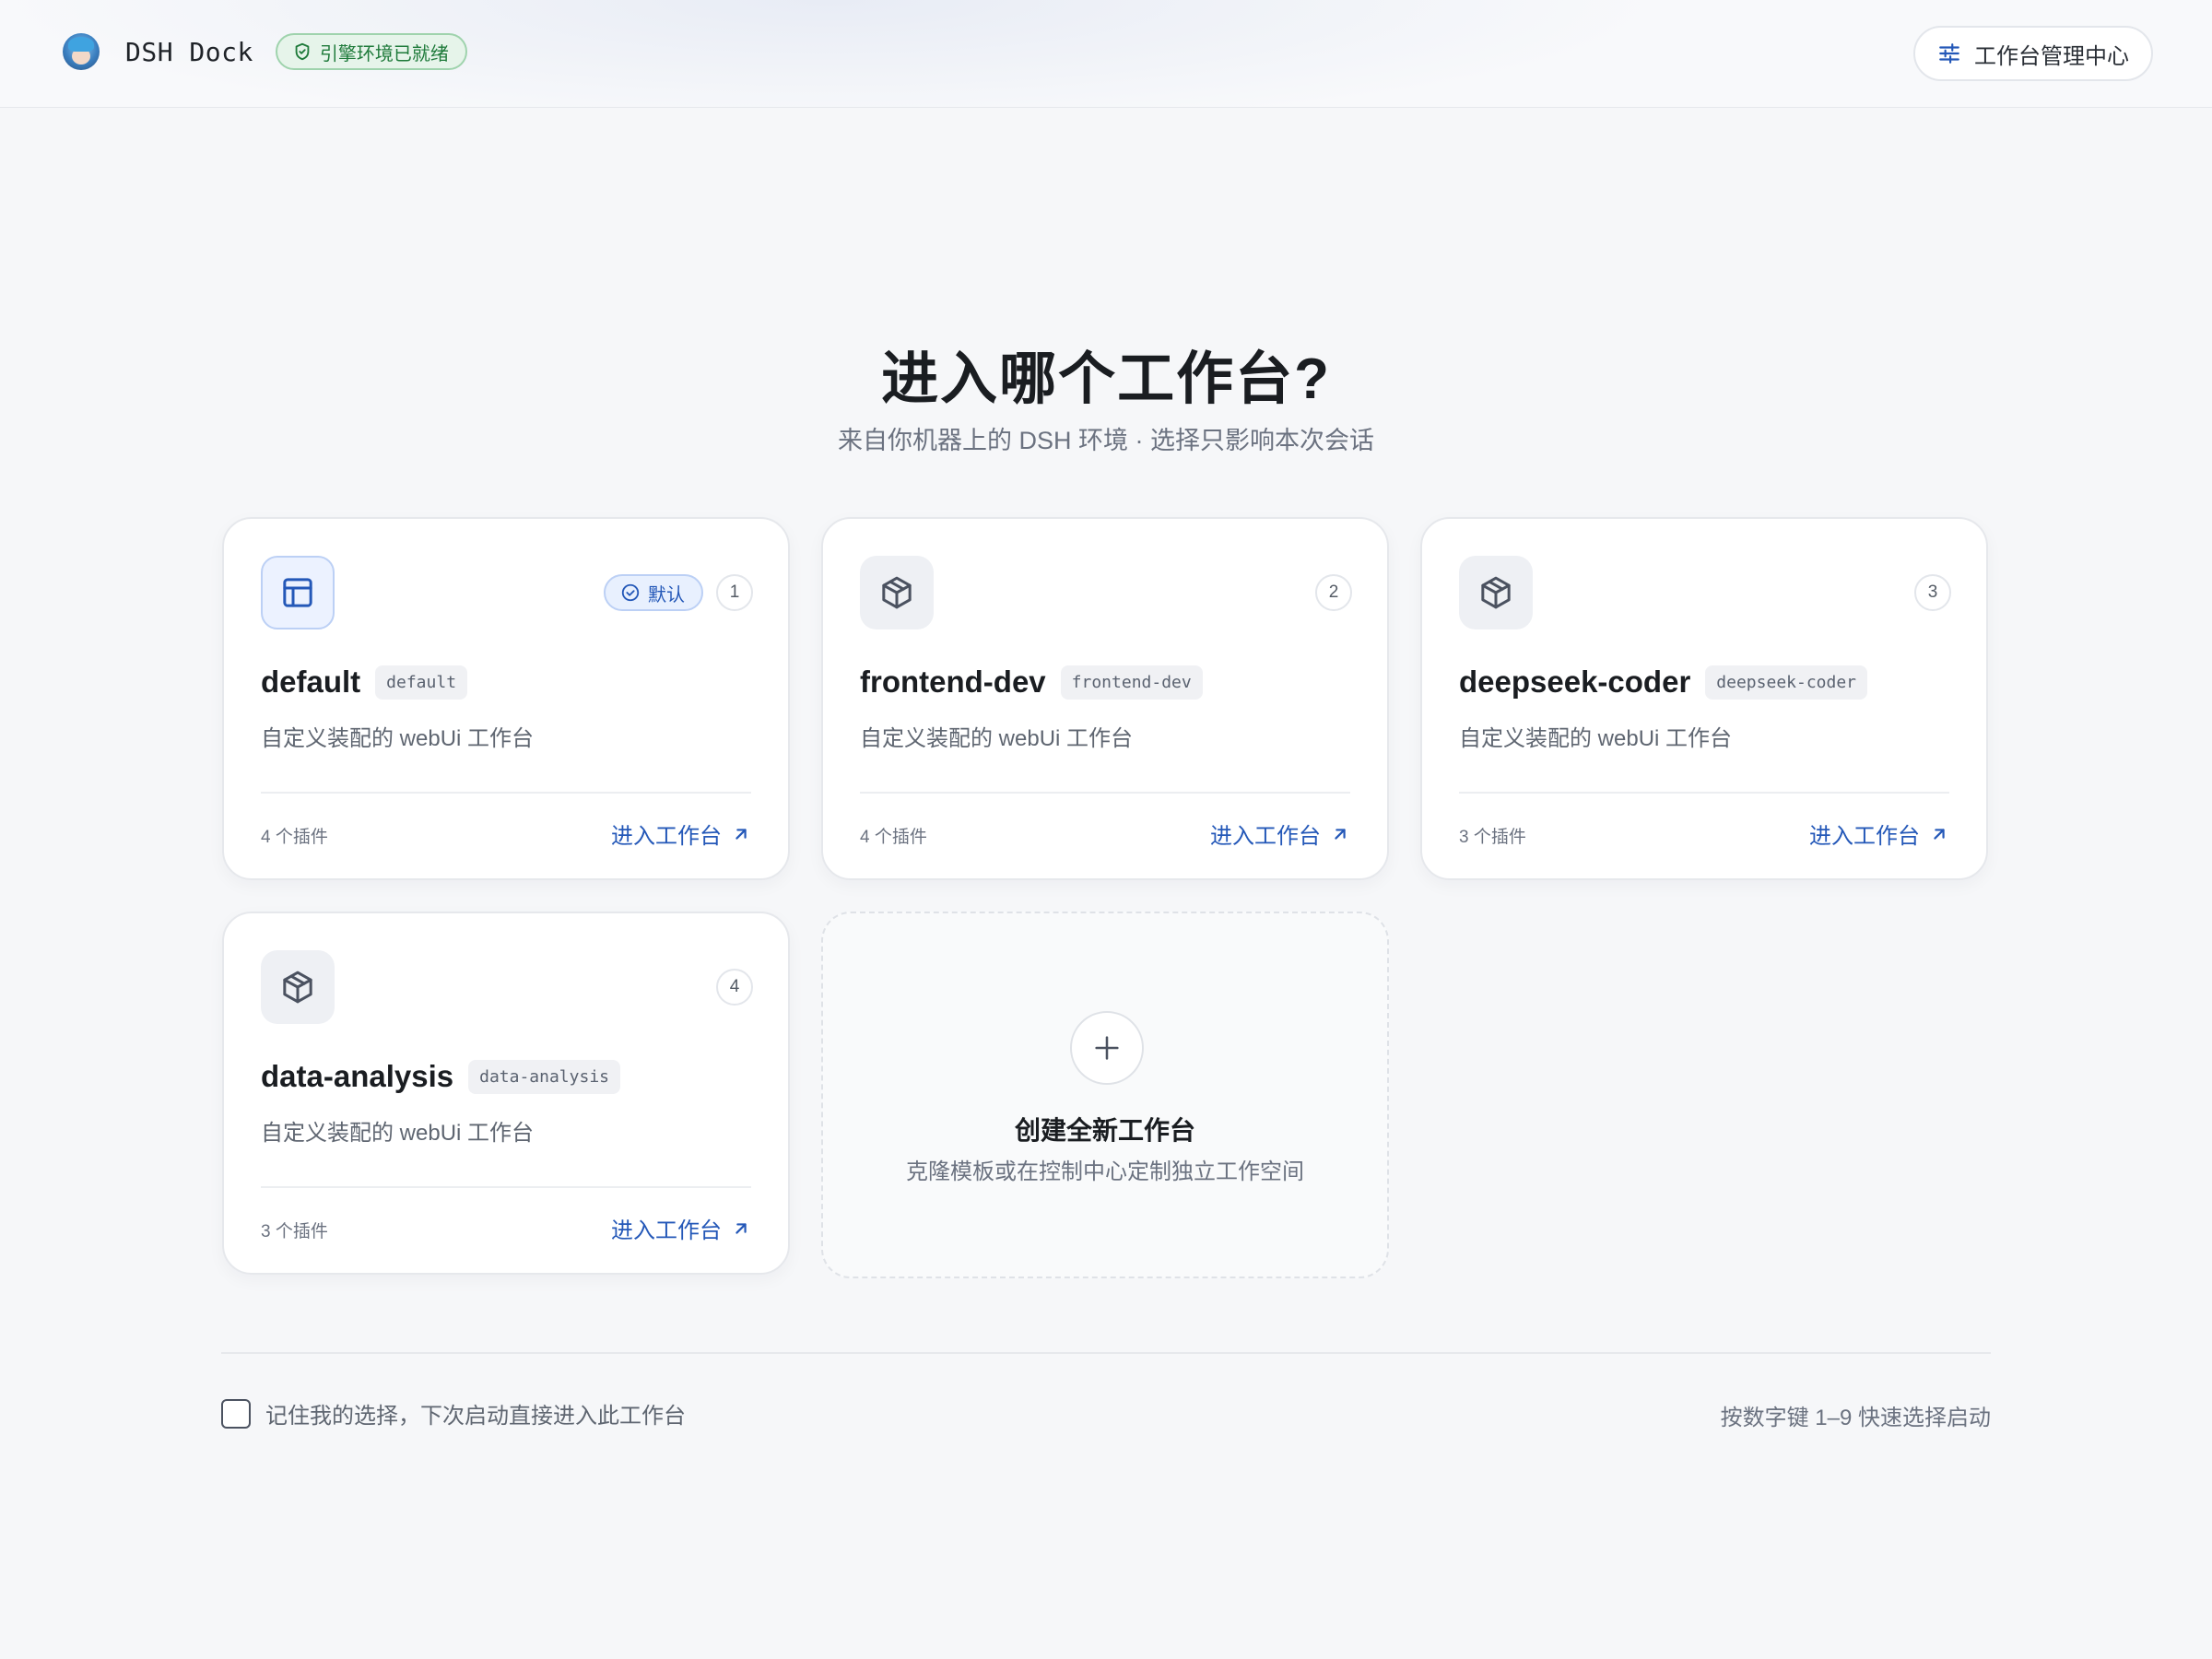 The width and height of the screenshot is (2212, 1659). I want to click on workspace-name: deepseek-coder, so click(1575, 682).